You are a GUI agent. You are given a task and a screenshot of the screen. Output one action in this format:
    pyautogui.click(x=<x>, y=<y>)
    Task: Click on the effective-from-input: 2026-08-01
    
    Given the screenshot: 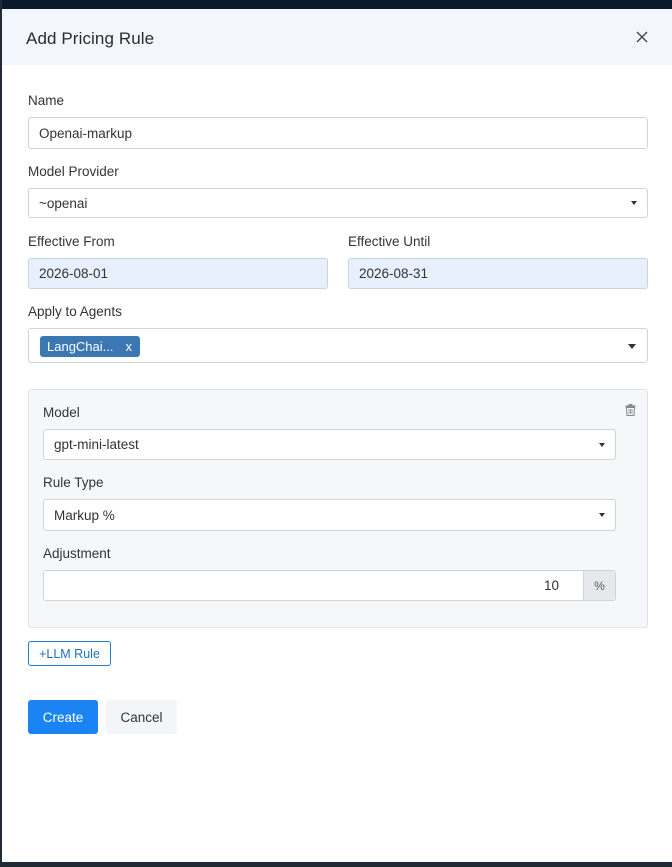 What is the action you would take?
    pyautogui.click(x=178, y=273)
    